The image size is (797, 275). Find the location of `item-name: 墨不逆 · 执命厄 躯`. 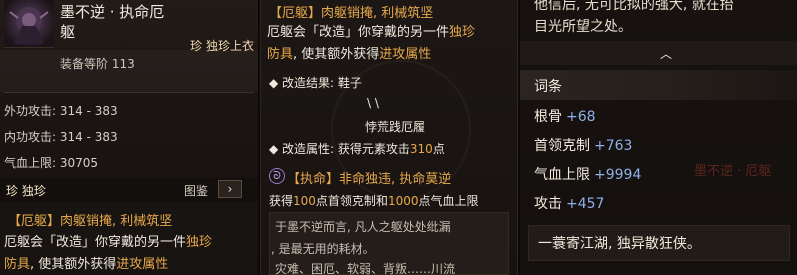

item-name: 墨不逆 · 执命厄 躯 is located at coordinates (112, 22).